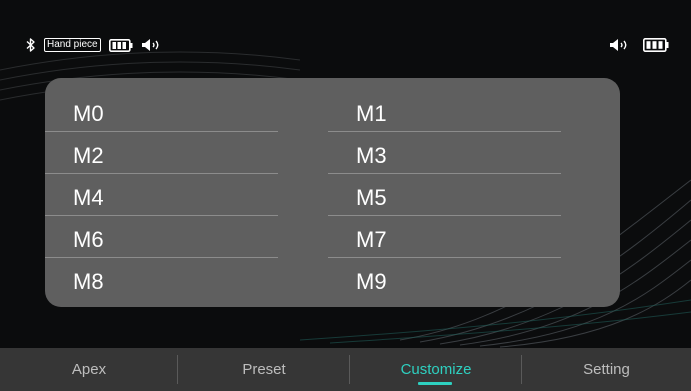 The height and width of the screenshot is (391, 691). I want to click on memory-slot-m6: M6, so click(161, 240).